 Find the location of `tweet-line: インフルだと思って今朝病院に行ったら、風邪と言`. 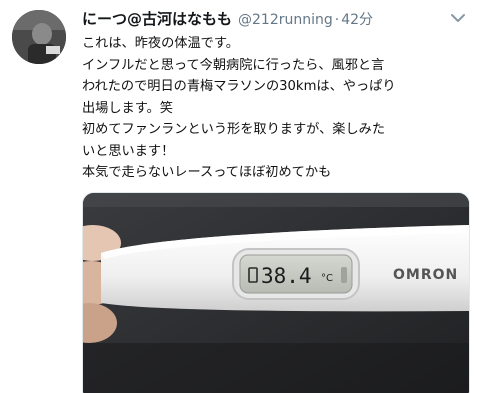

tweet-line: インフルだと思って今朝病院に行ったら、風邪と言 is located at coordinates (233, 65).